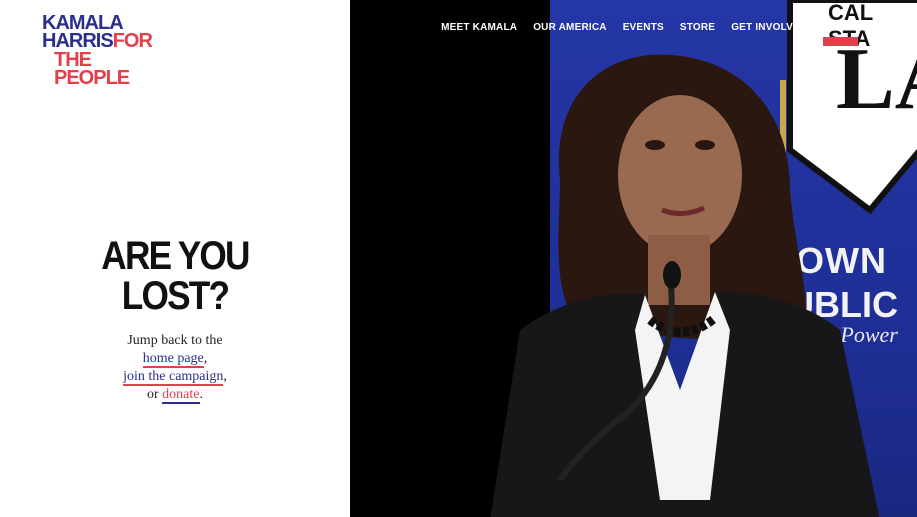  Describe the element at coordinates (153, 394) in the screenshot. I see `or-text: or` at that location.